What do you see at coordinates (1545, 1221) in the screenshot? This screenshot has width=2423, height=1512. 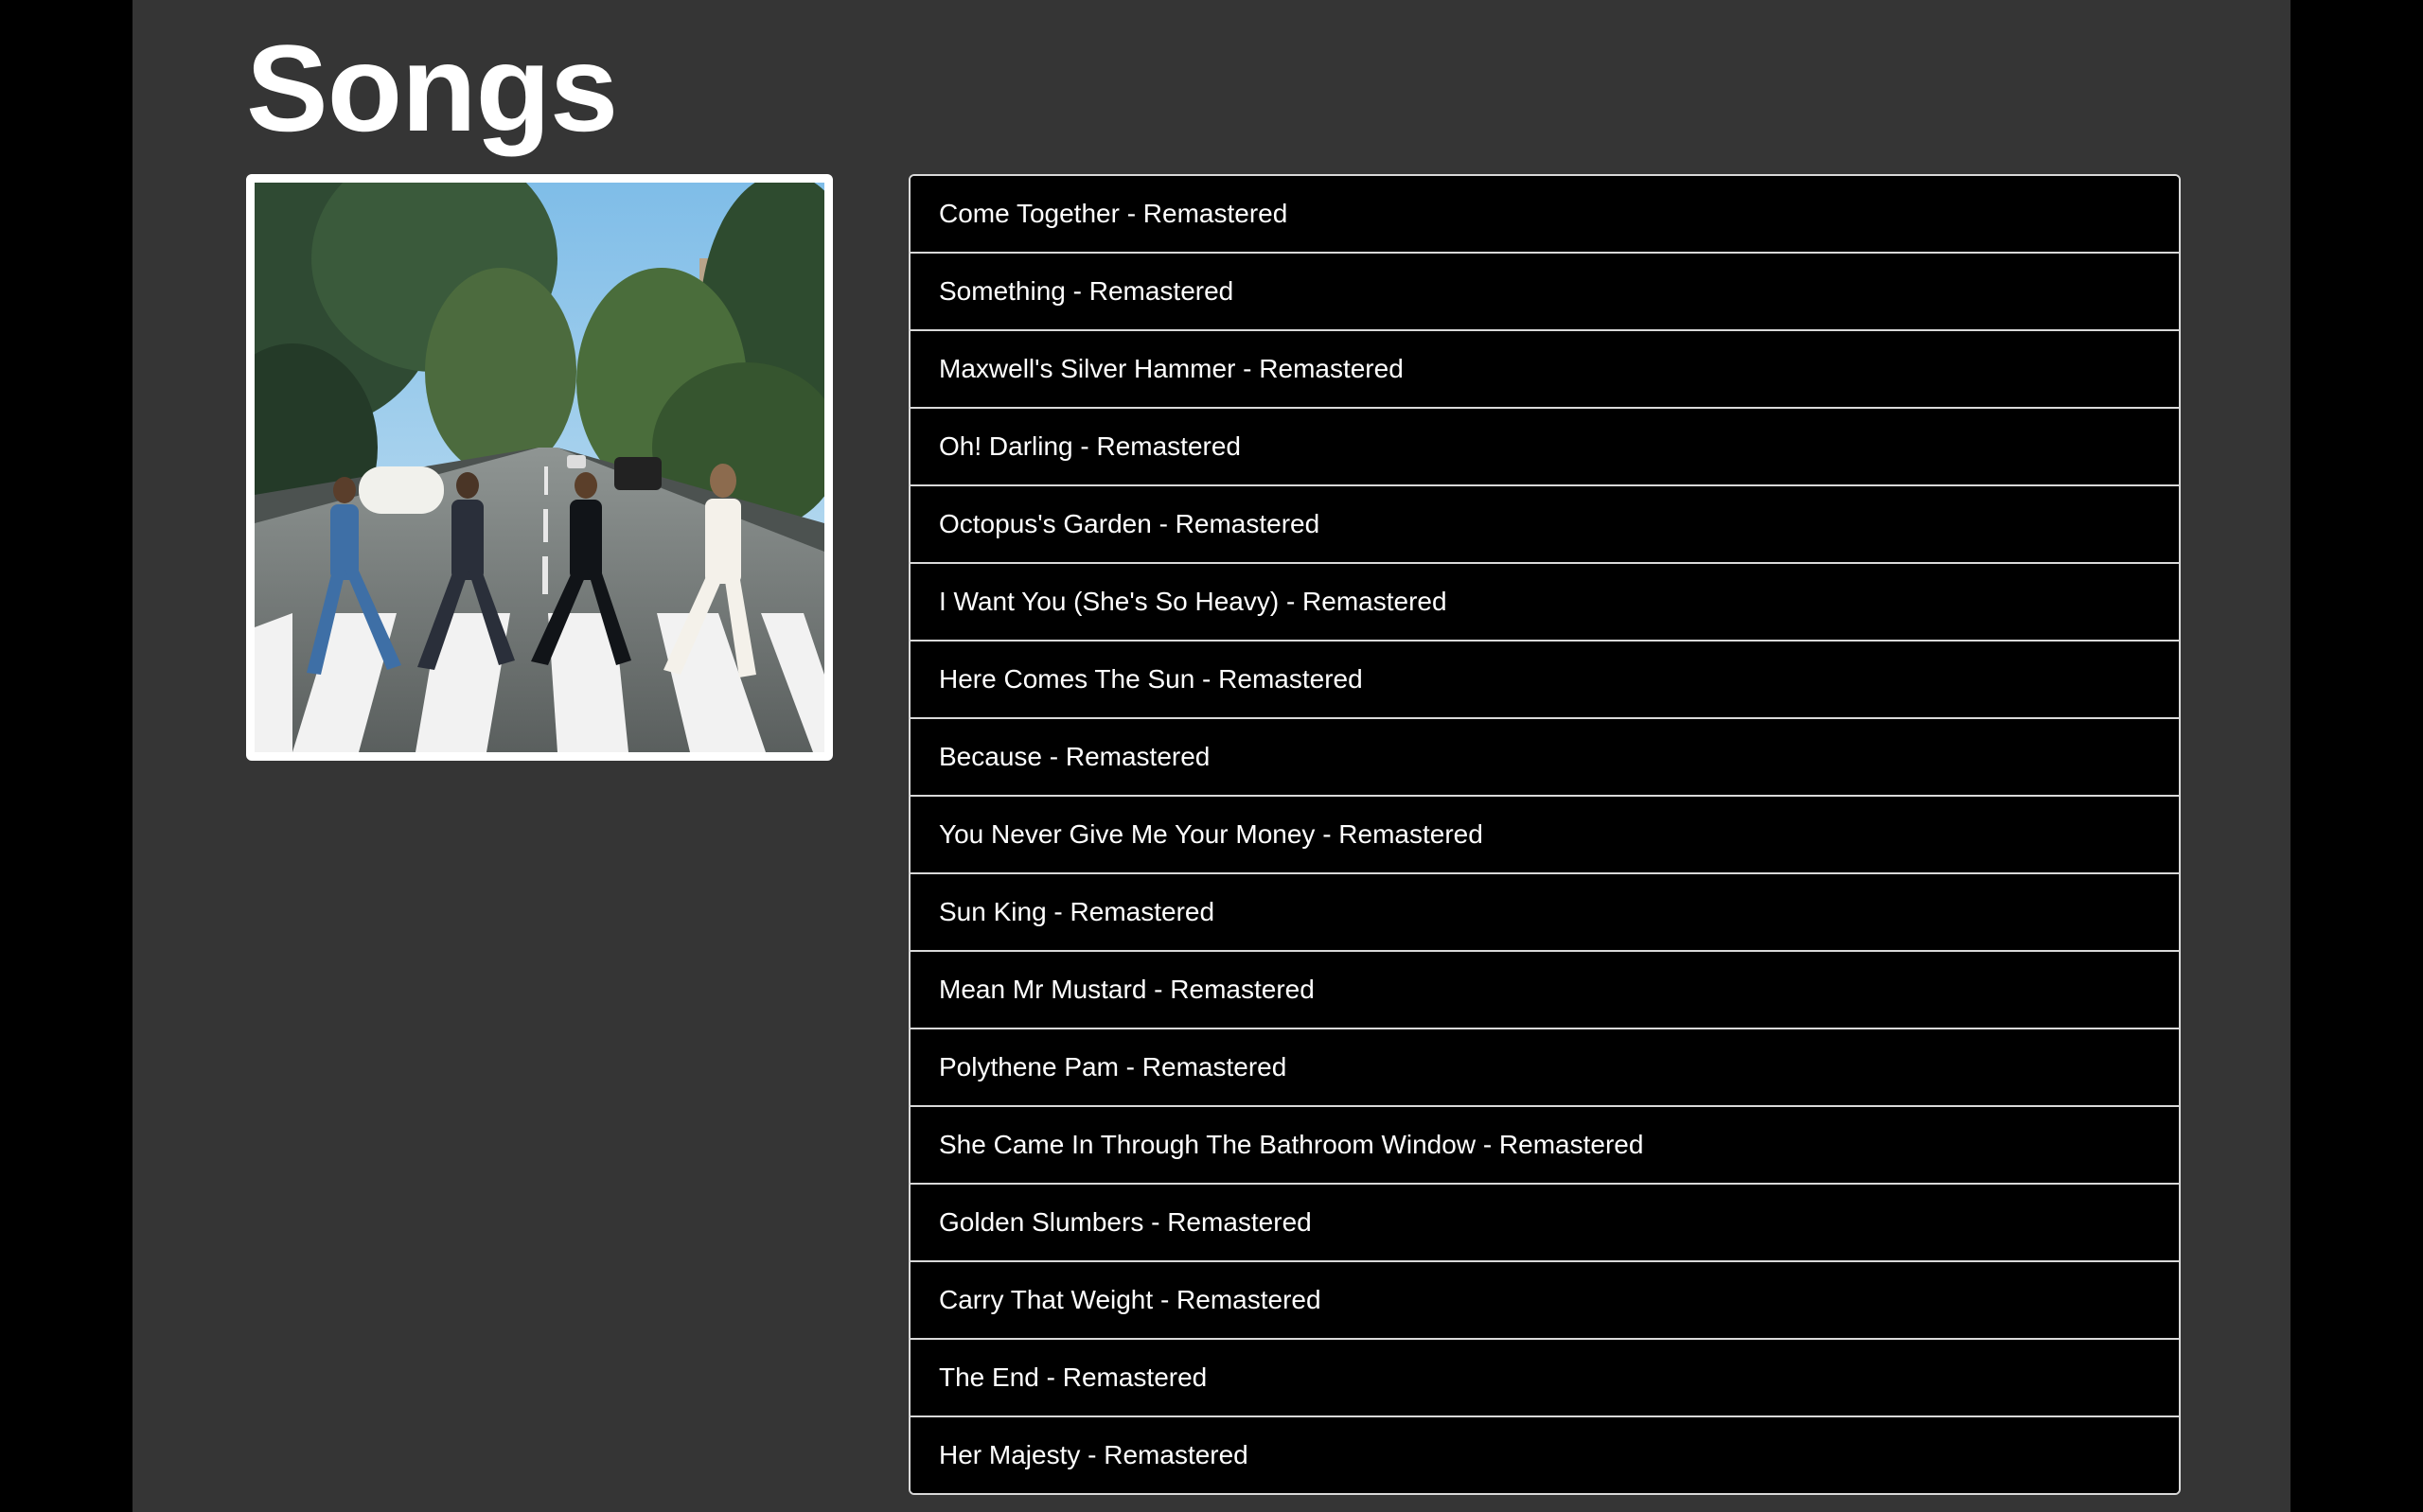 I see `song-list-item: Golden Slumbers - Remastered` at bounding box center [1545, 1221].